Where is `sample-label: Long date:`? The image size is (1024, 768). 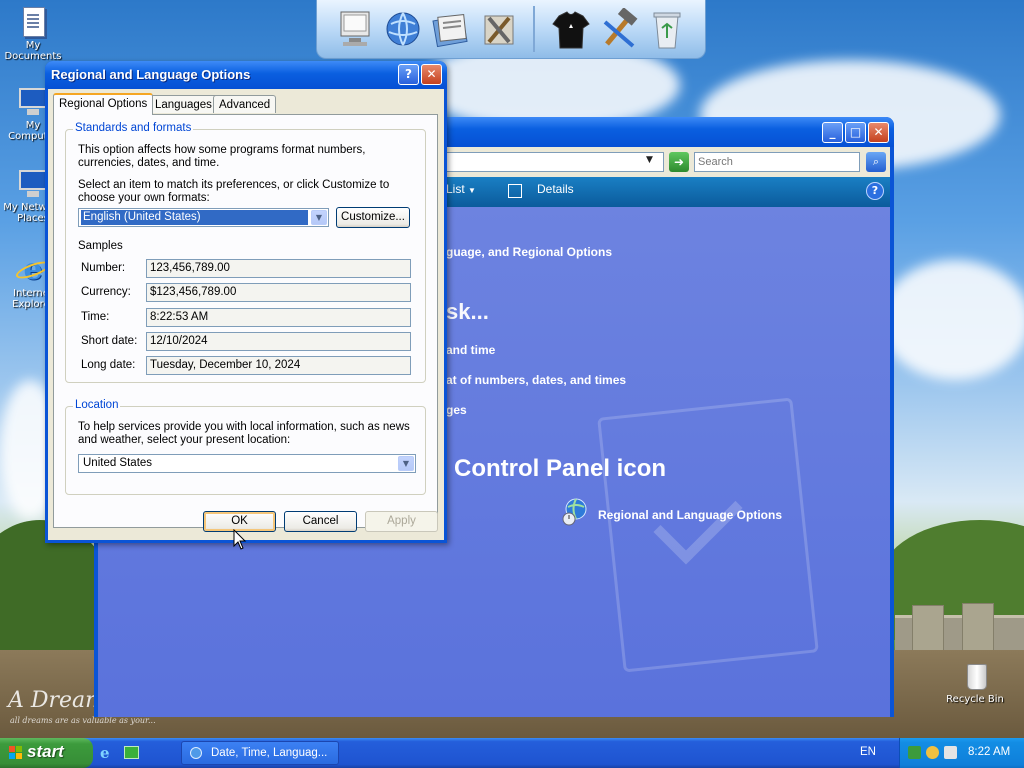
sample-label: Long date: is located at coordinates (108, 365).